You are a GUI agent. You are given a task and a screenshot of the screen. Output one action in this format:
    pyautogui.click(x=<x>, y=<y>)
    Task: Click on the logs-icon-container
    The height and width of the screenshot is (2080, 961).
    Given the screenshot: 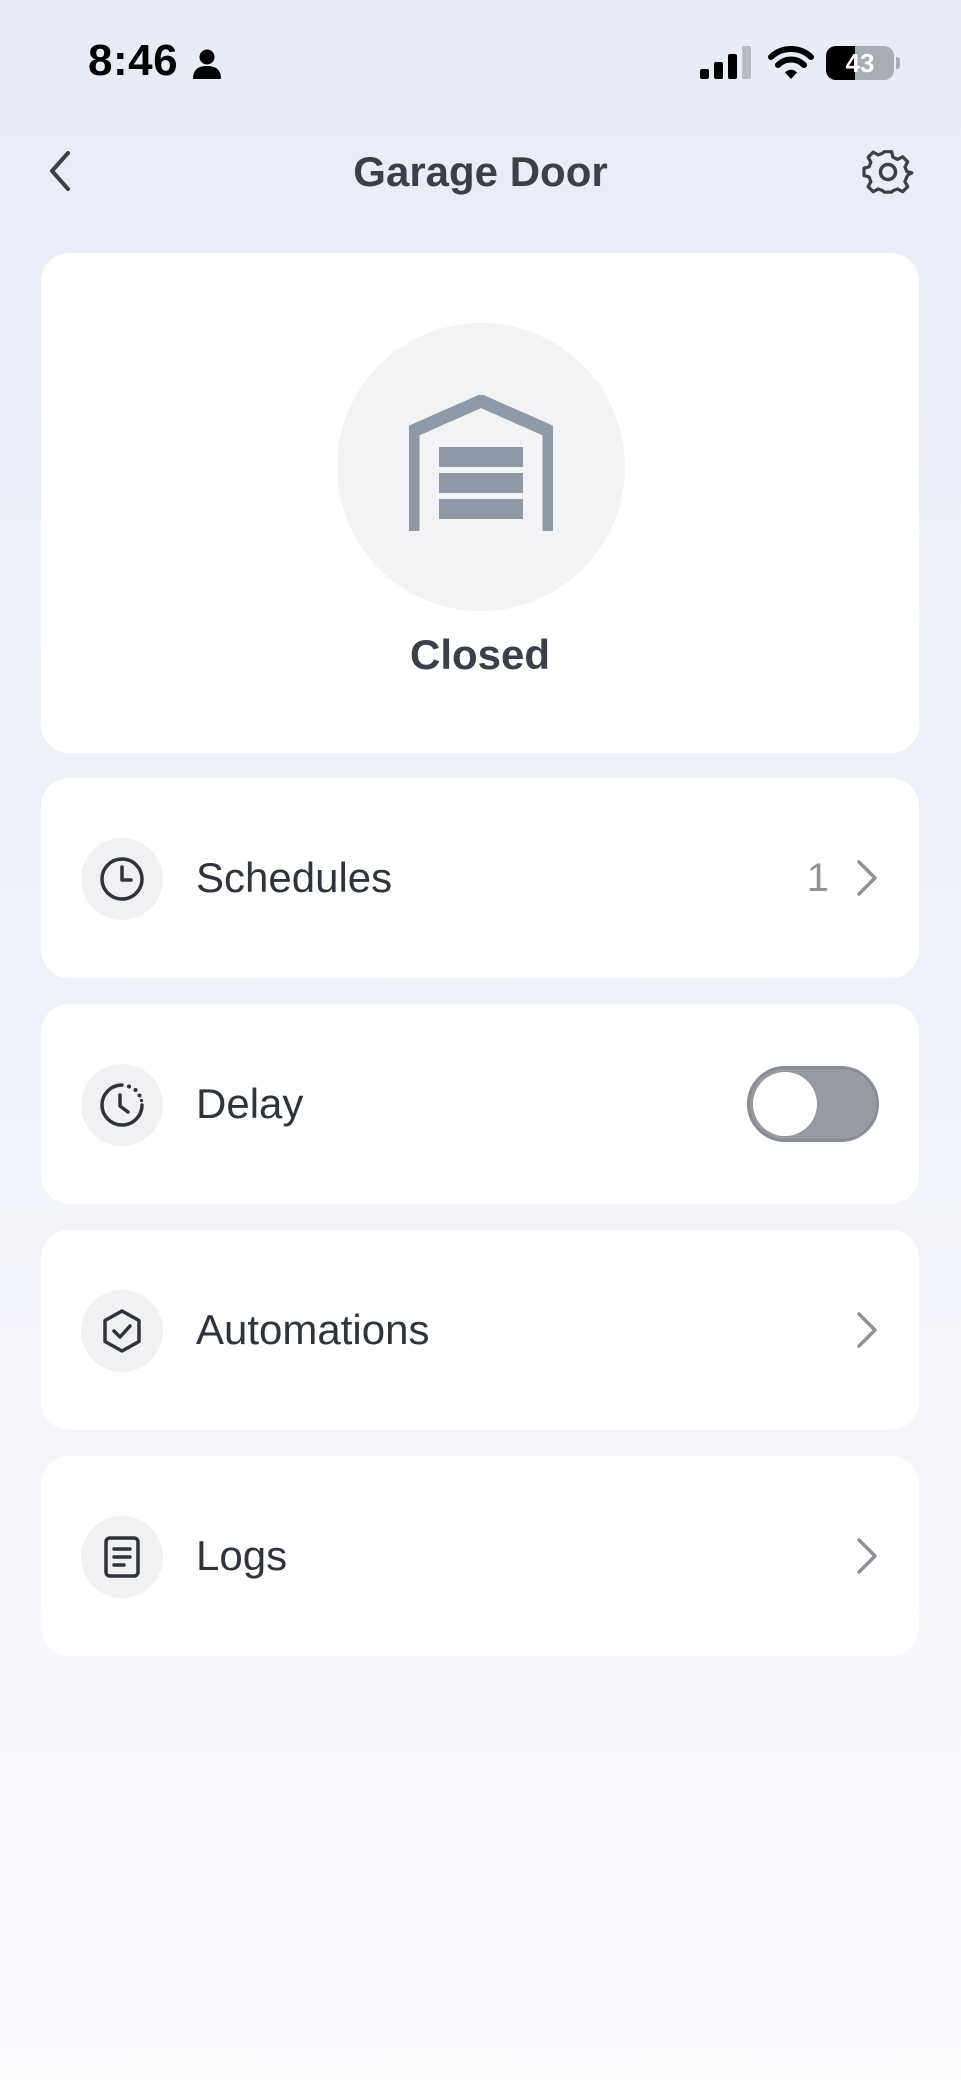 What is the action you would take?
    pyautogui.click(x=122, y=1557)
    